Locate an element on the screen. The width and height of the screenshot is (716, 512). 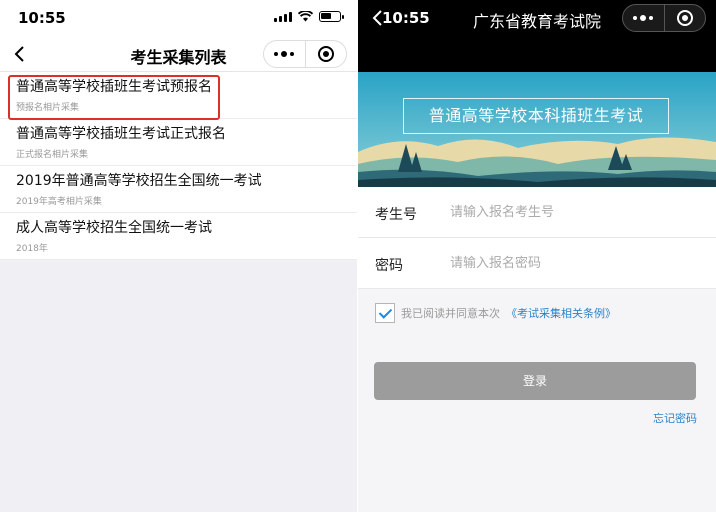
list-item: 成人高等学校招生全国统一考试 2018年 is located at coordinates (178, 236).